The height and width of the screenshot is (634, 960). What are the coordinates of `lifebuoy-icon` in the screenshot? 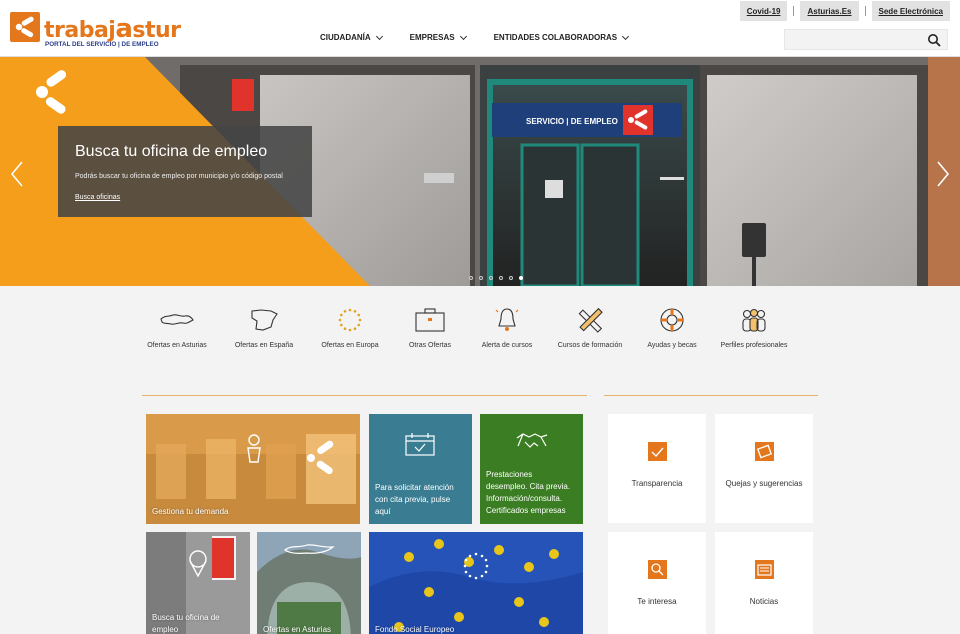 It's located at (672, 320).